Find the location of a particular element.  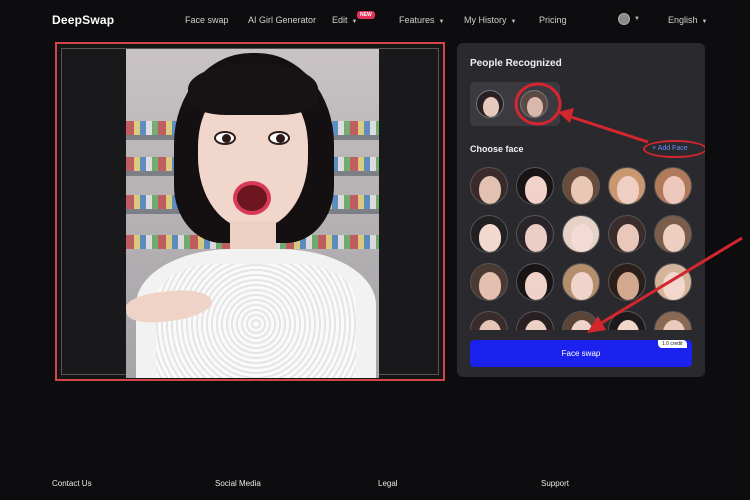

footer-social-media: Social Media is located at coordinates (238, 483).